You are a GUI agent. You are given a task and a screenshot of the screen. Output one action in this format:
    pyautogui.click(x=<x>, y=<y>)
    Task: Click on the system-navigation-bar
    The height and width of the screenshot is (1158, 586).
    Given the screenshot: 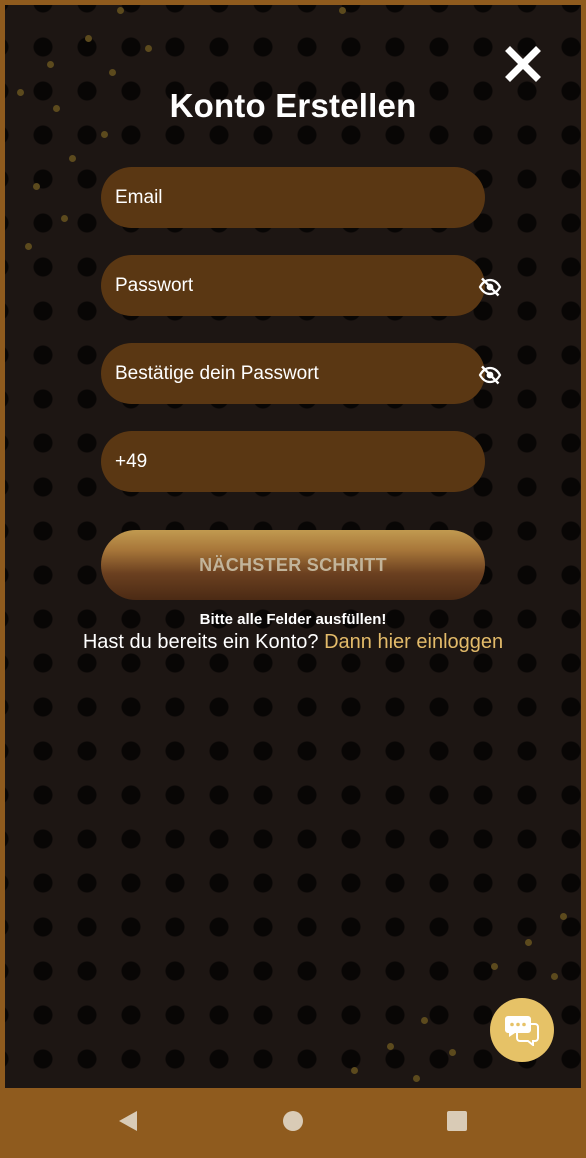 What is the action you would take?
    pyautogui.click(x=293, y=1123)
    